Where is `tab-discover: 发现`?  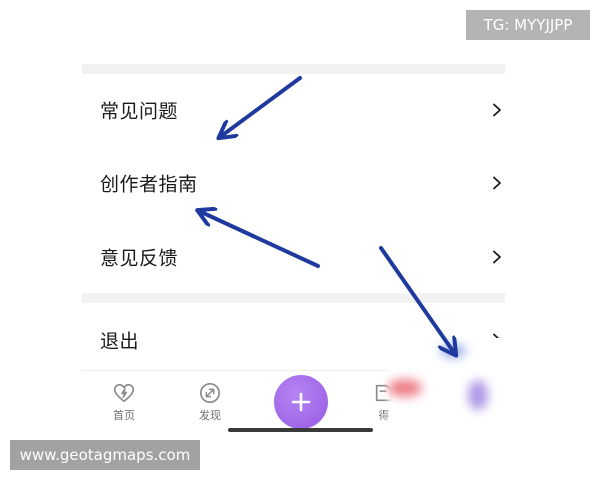 tab-discover: 发现 is located at coordinates (210, 402).